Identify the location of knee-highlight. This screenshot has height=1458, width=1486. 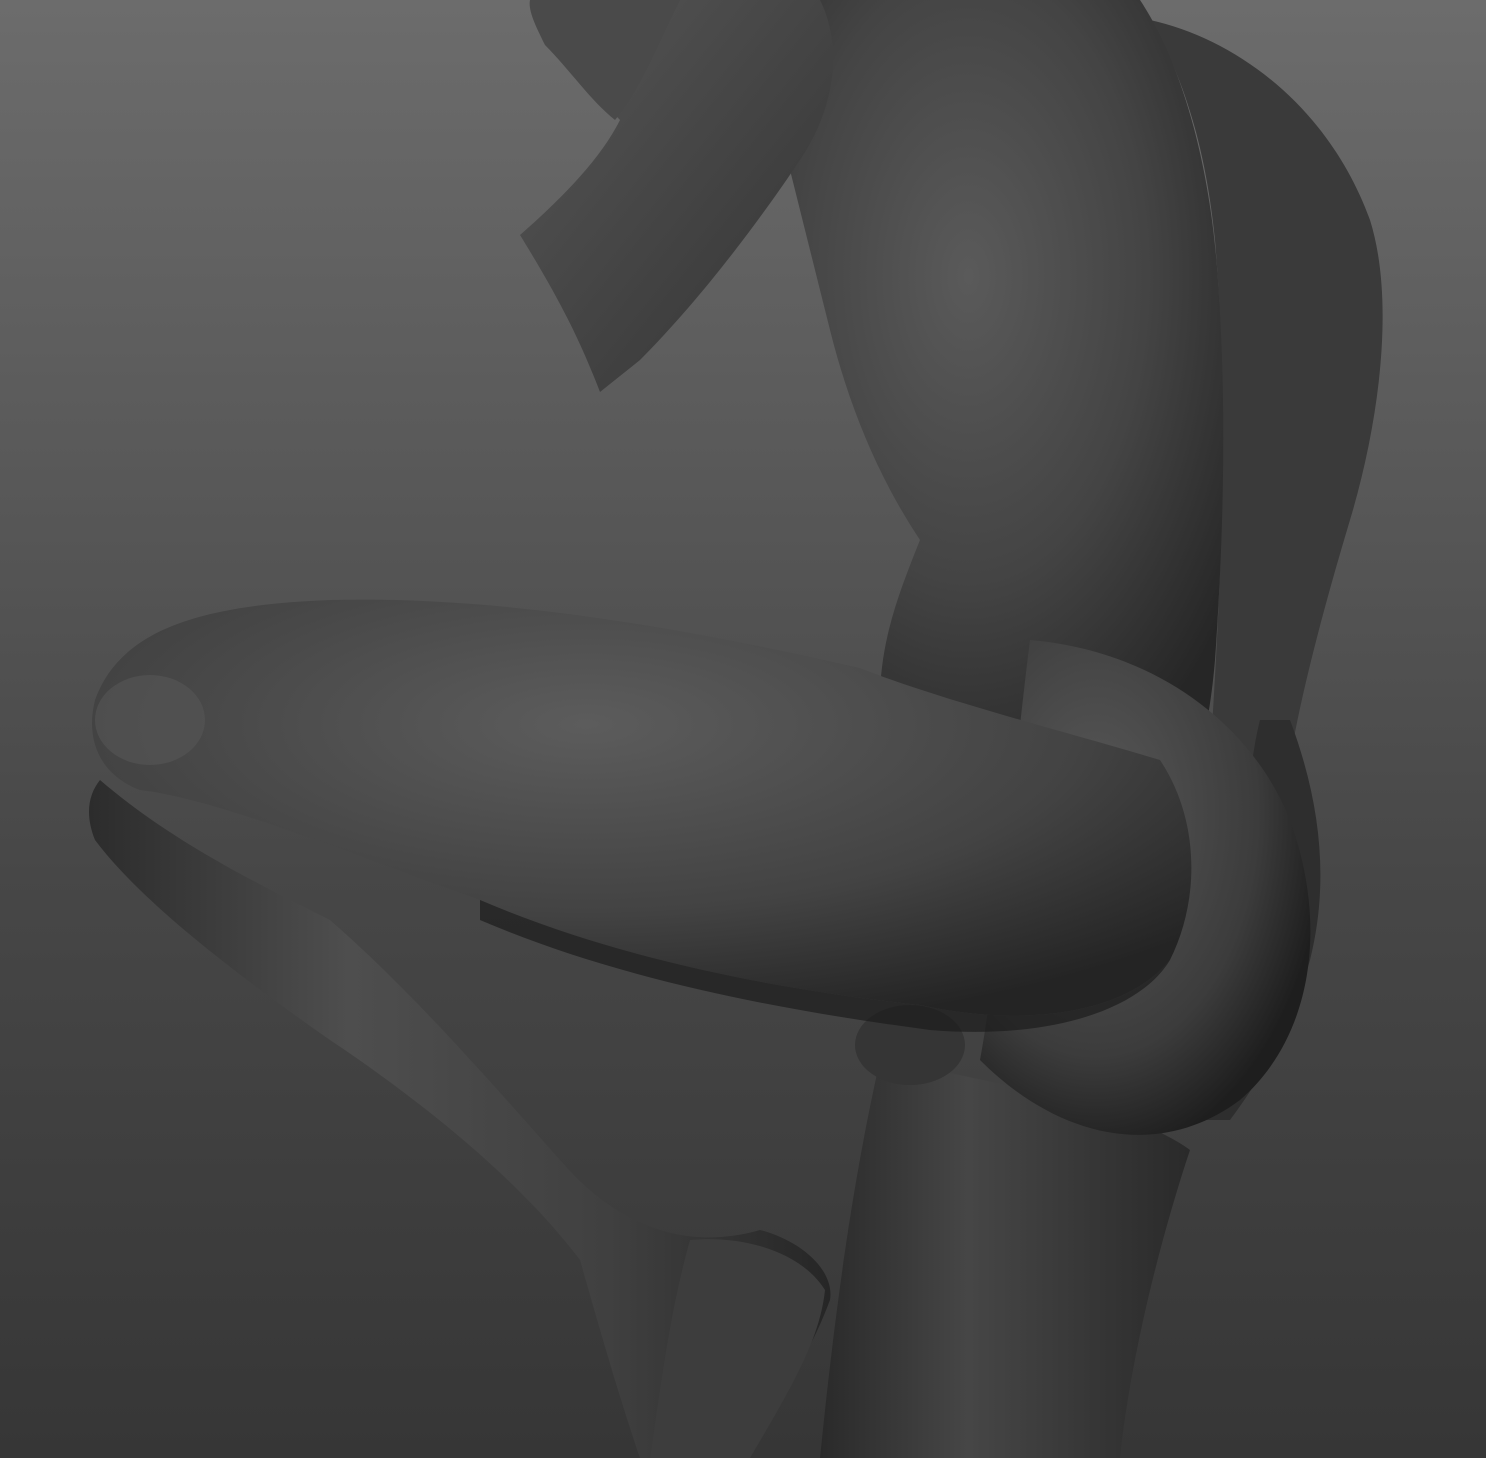
(150, 720).